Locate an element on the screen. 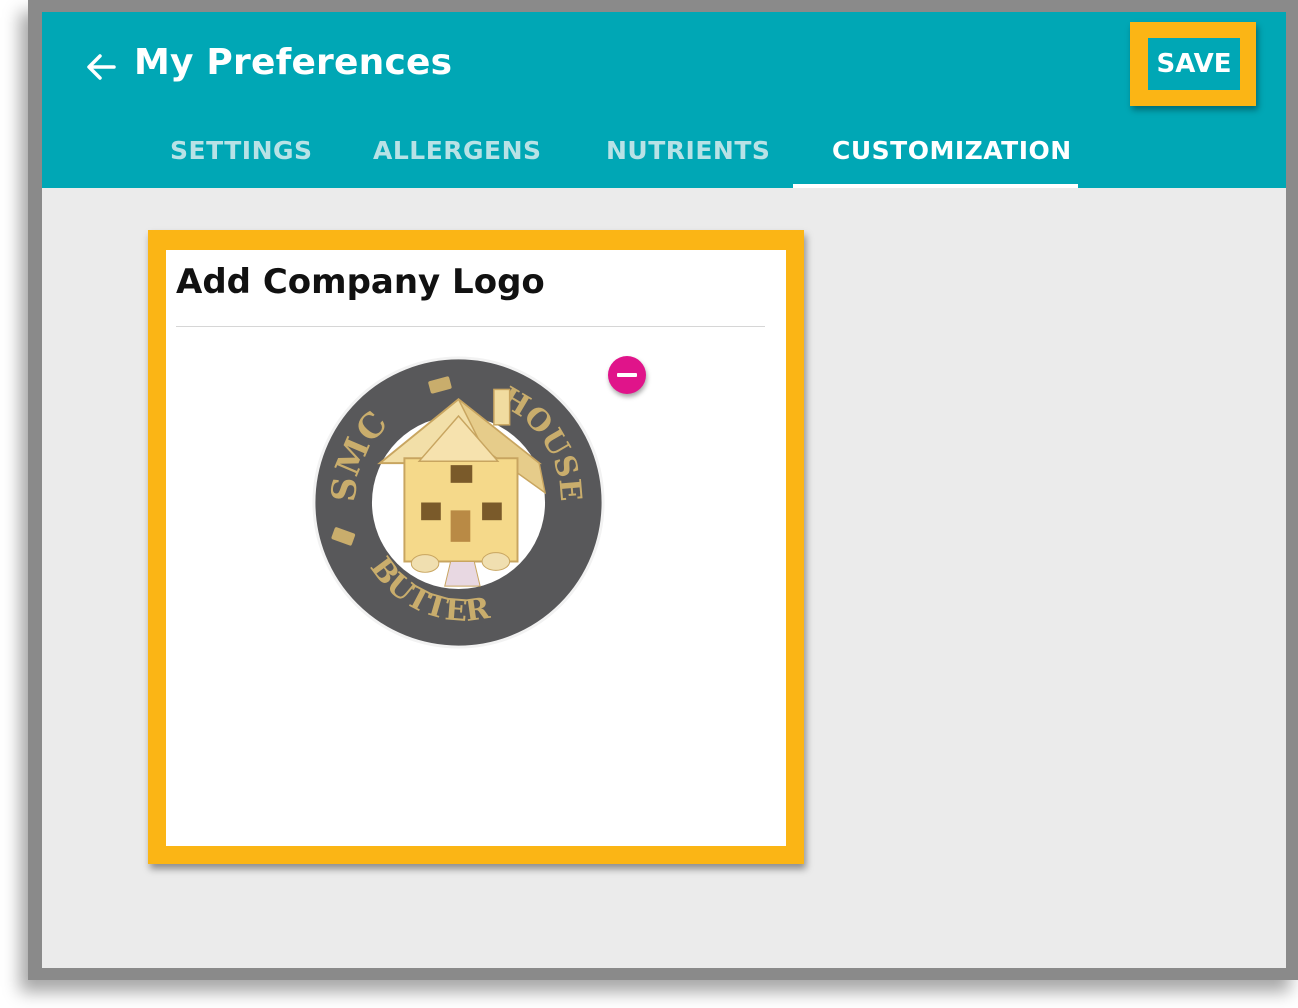  tab-nutrients: NUTRIENTS is located at coordinates (688, 150).